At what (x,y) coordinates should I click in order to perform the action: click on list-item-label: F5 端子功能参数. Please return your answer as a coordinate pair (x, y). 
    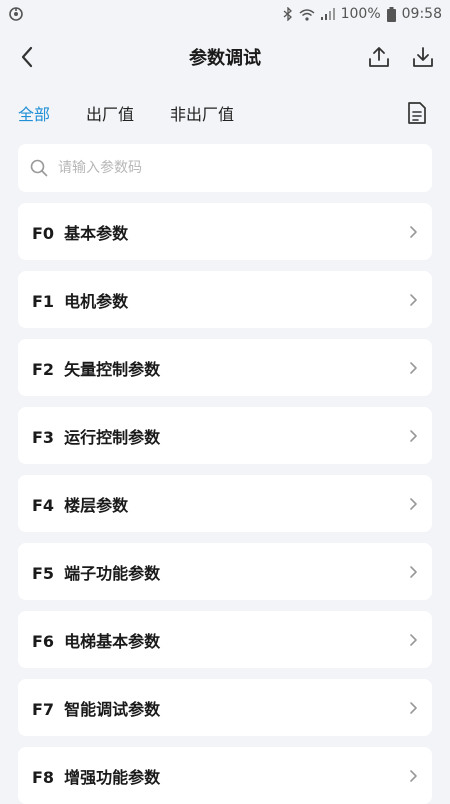
    Looking at the image, I should click on (96, 573).